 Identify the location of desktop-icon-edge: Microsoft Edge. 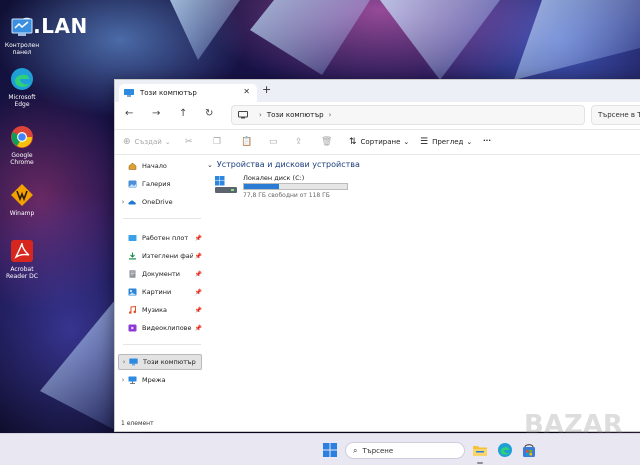
(22, 87).